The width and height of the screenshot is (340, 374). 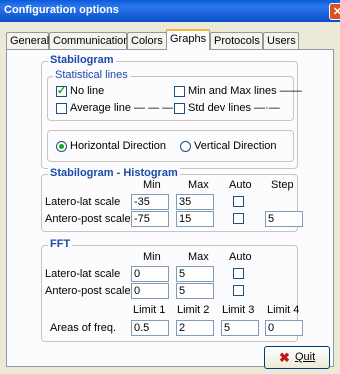 What do you see at coordinates (240, 257) in the screenshot?
I see `fft-auto-header: Auto` at bounding box center [240, 257].